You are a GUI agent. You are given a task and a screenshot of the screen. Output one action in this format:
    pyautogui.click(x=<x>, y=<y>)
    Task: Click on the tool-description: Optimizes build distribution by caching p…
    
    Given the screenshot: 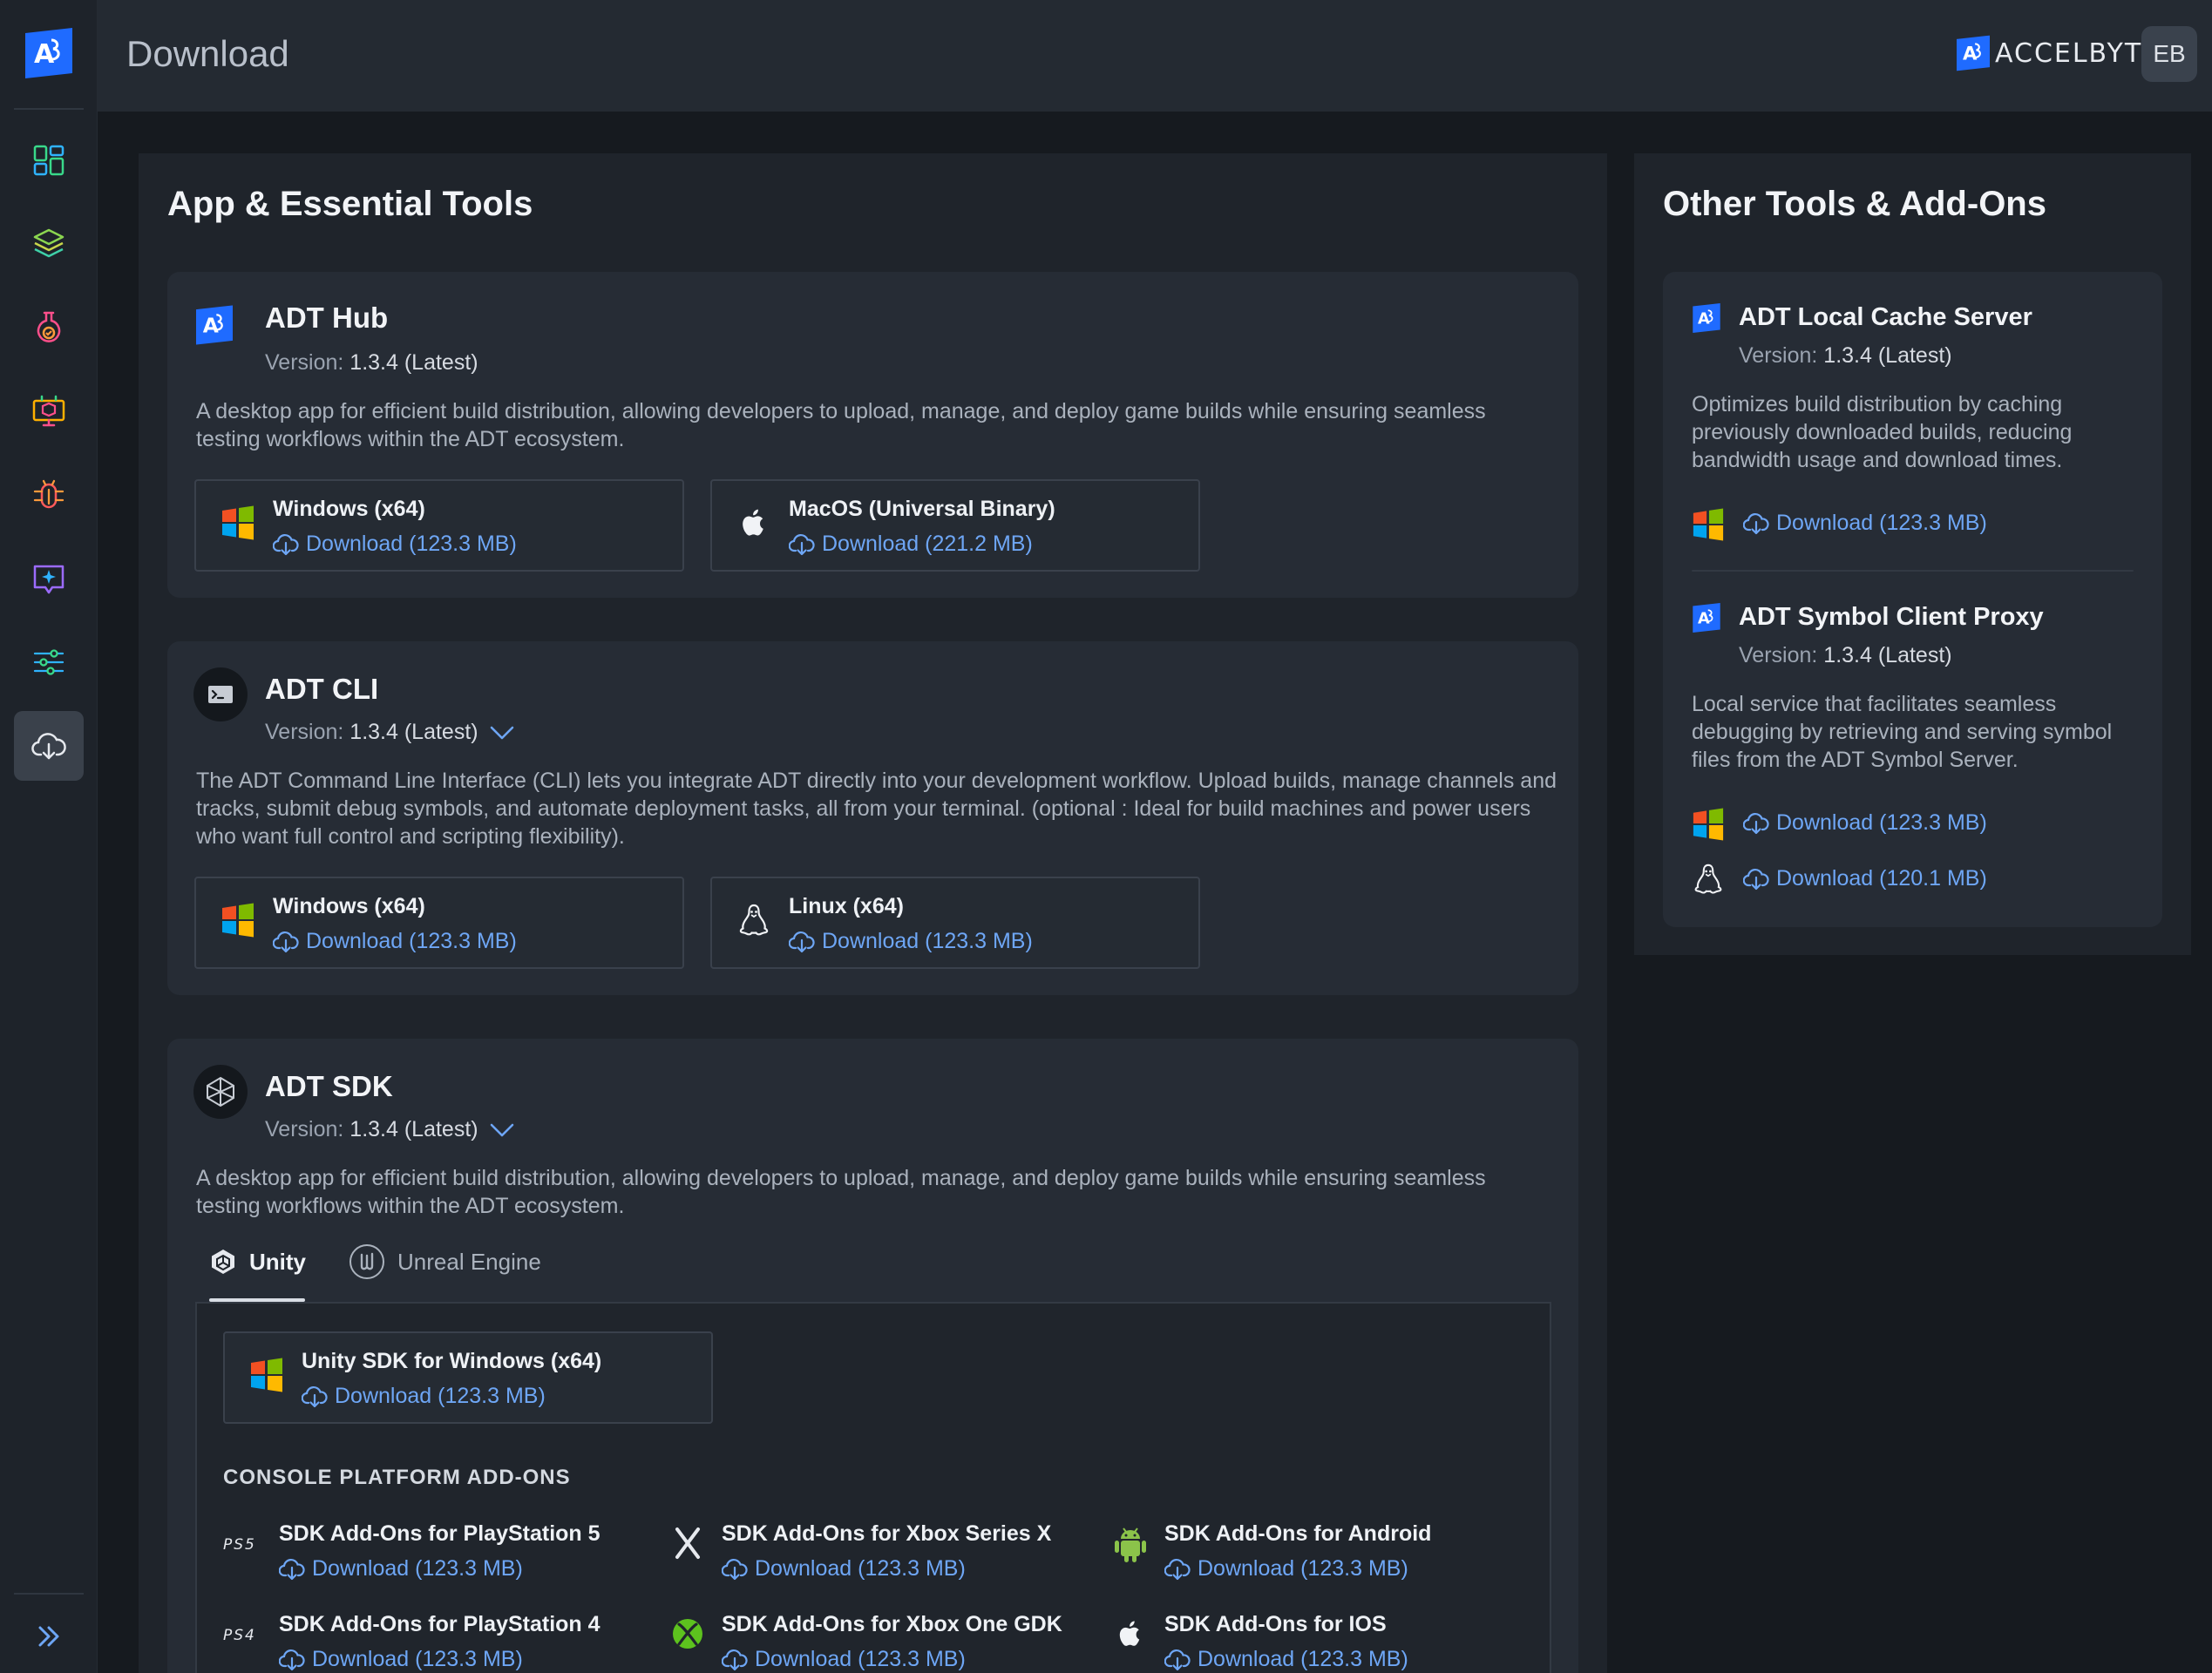 What is the action you would take?
    pyautogui.click(x=1882, y=432)
    